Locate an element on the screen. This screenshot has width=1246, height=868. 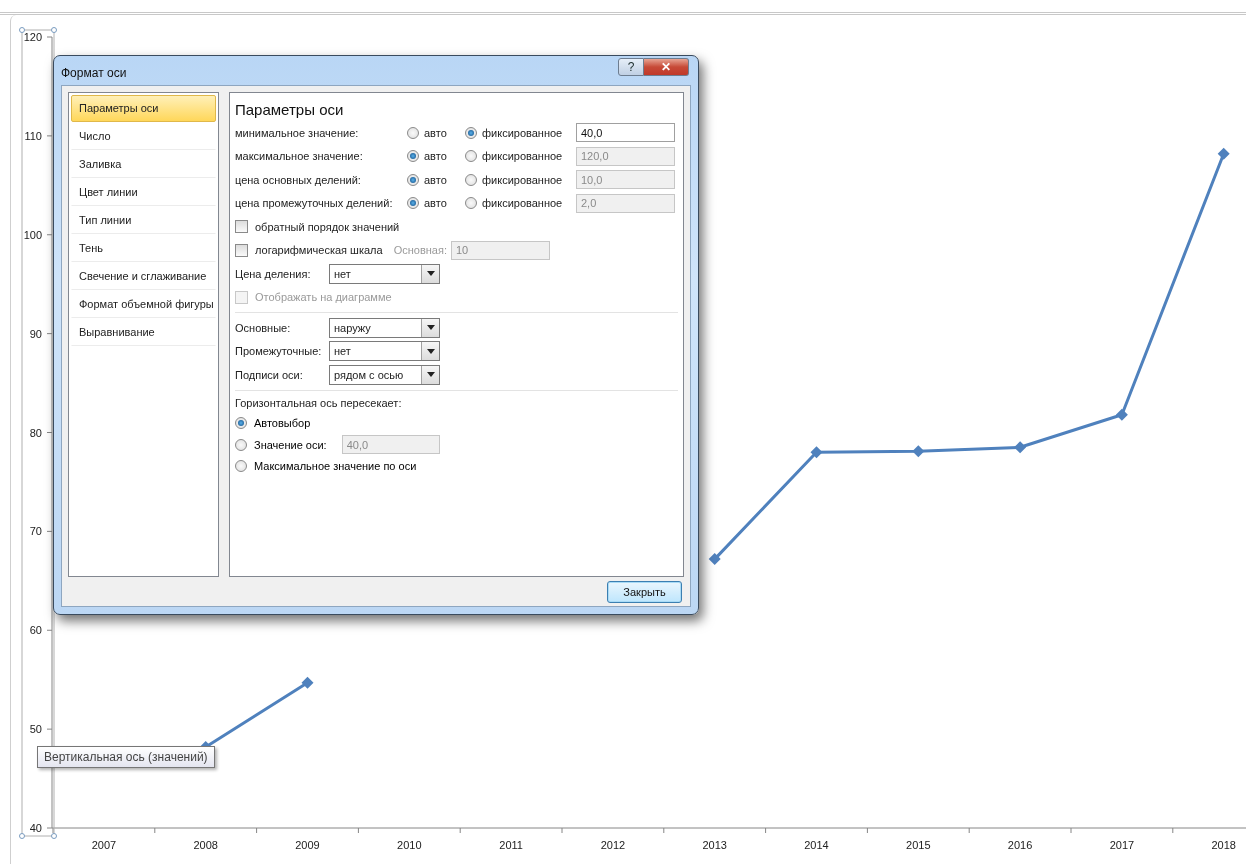
category-item: Формат объемной фигуры is located at coordinates (143, 304).